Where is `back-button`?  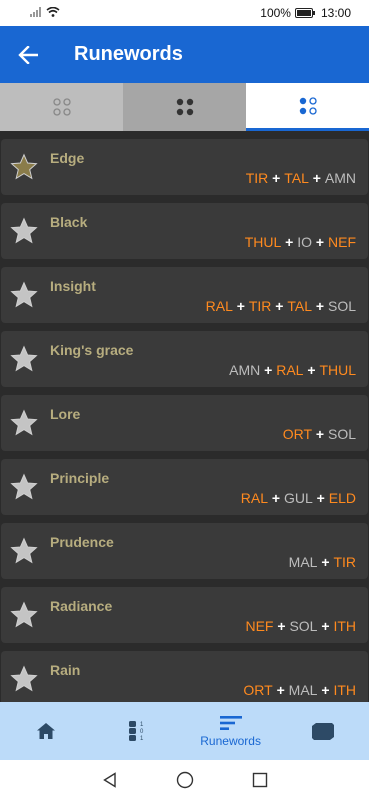 back-button is located at coordinates (28, 54).